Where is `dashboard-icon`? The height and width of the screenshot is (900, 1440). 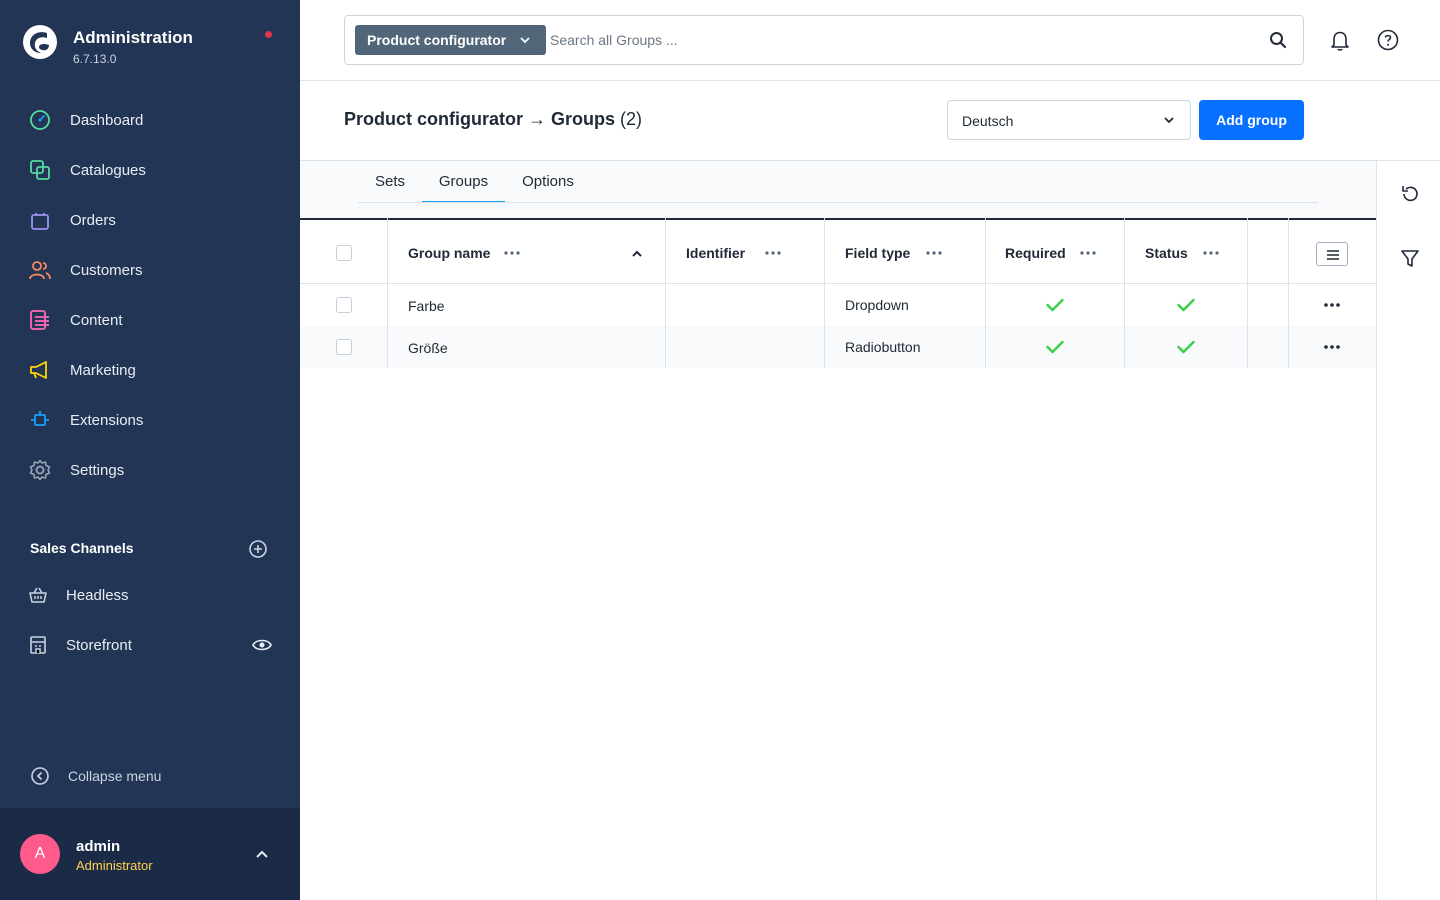 dashboard-icon is located at coordinates (40, 120).